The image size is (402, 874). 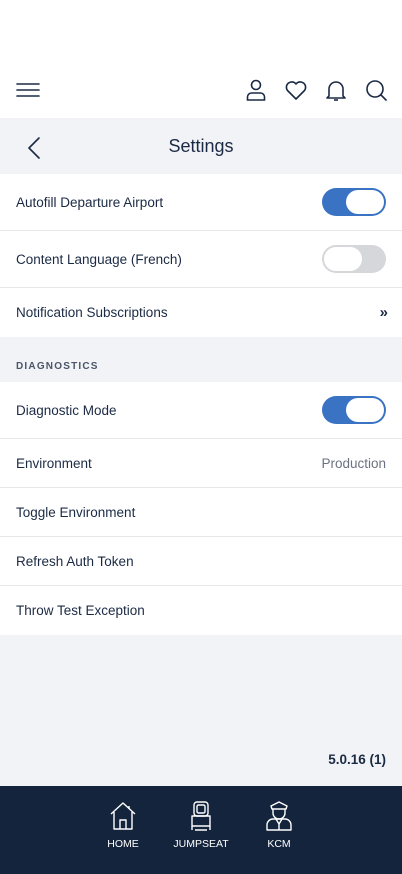 I want to click on pilot-icon, so click(x=279, y=816).